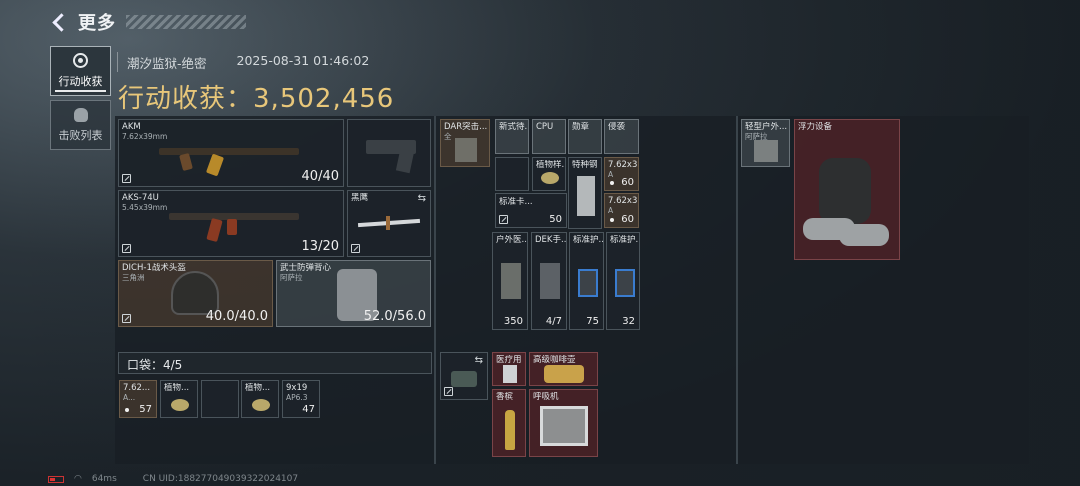 The height and width of the screenshot is (486, 1080). I want to click on skull-icon, so click(80, 114).